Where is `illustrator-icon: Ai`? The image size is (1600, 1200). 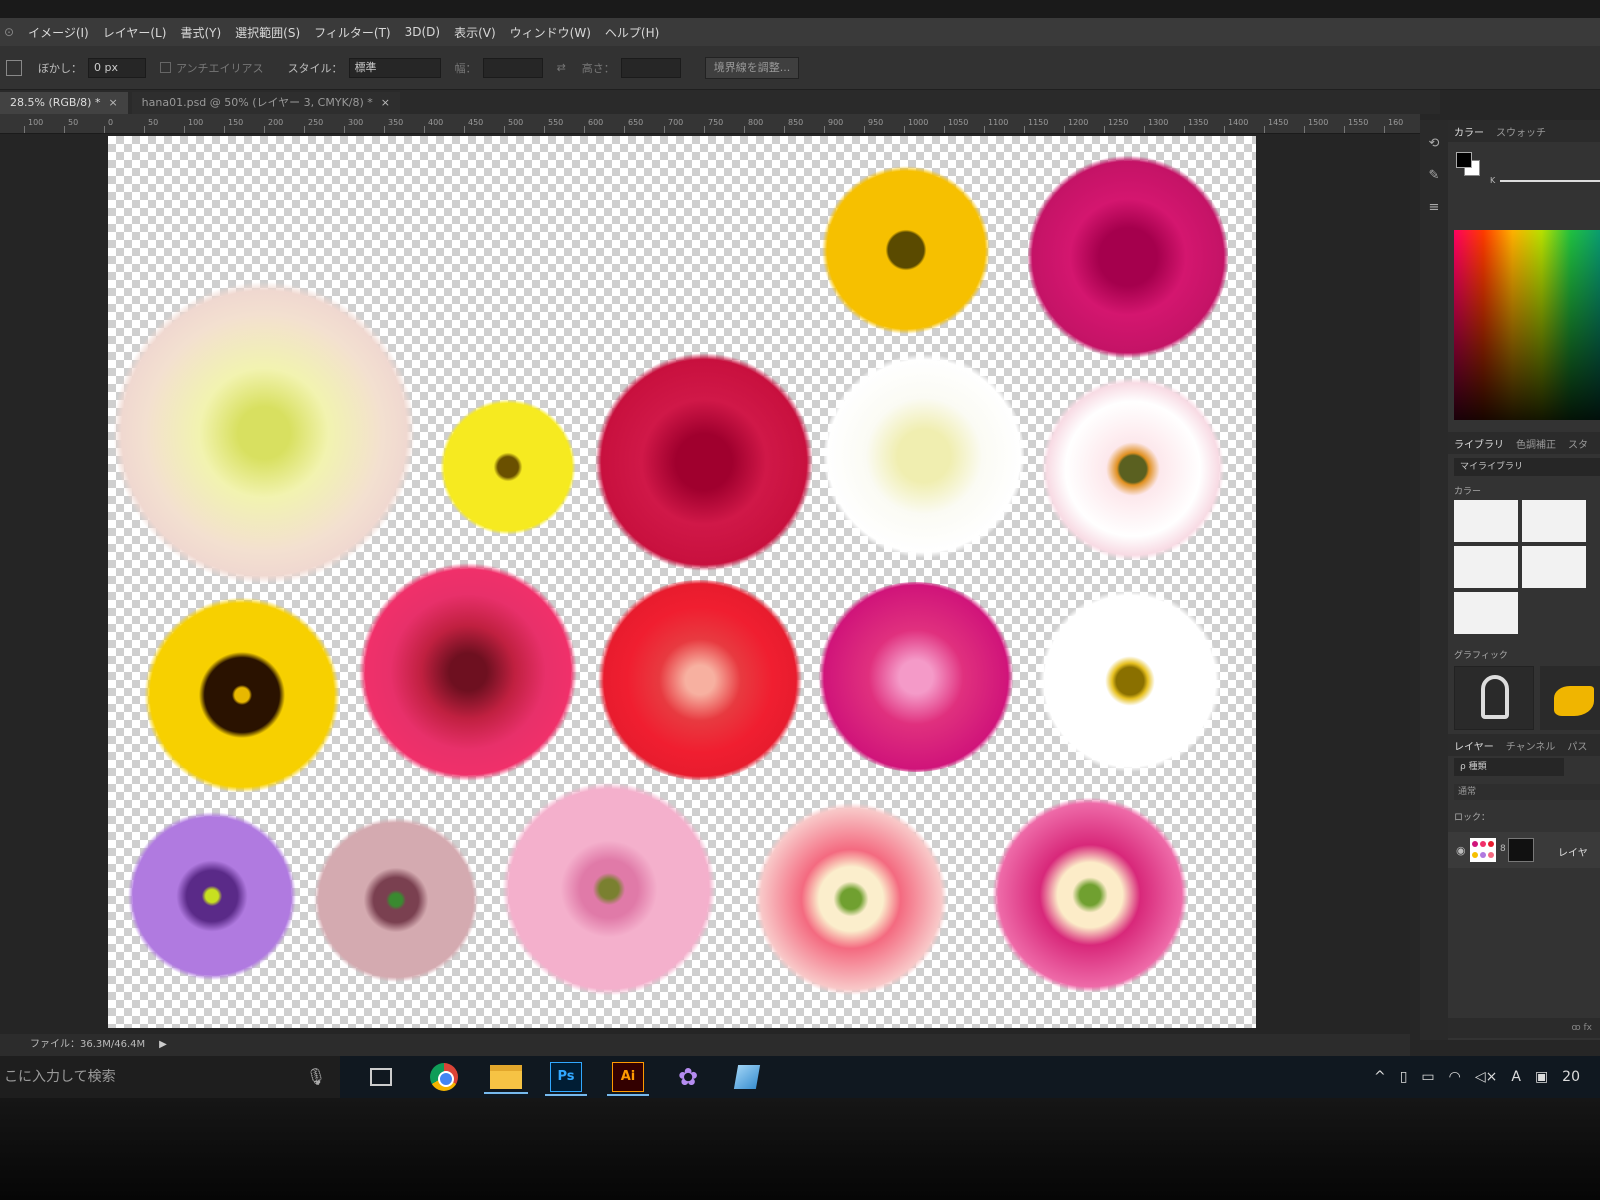 illustrator-icon: Ai is located at coordinates (628, 1079).